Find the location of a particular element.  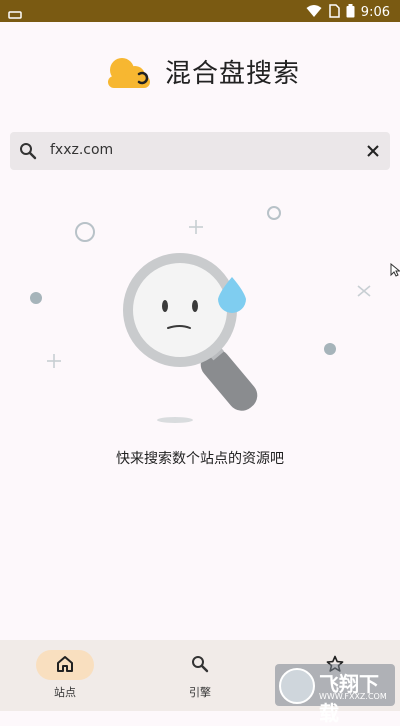

watermark: 飞翔下载 WWW.FXXZ.COM is located at coordinates (335, 694).